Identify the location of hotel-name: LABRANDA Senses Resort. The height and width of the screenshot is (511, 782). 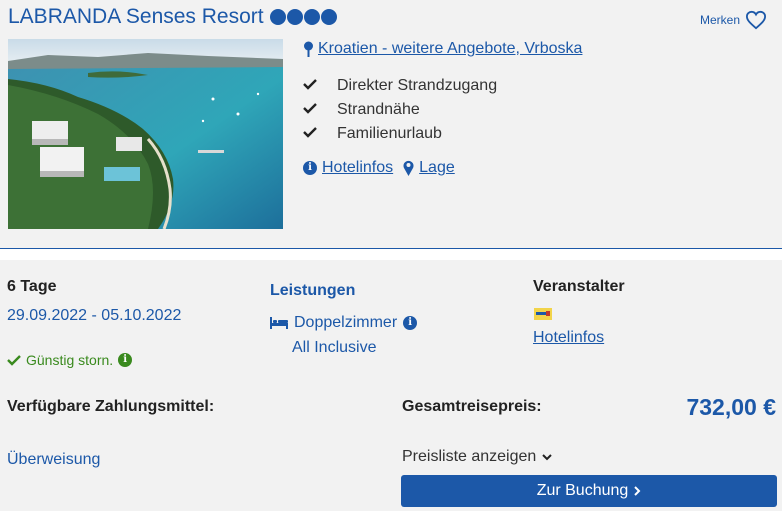
(136, 17).